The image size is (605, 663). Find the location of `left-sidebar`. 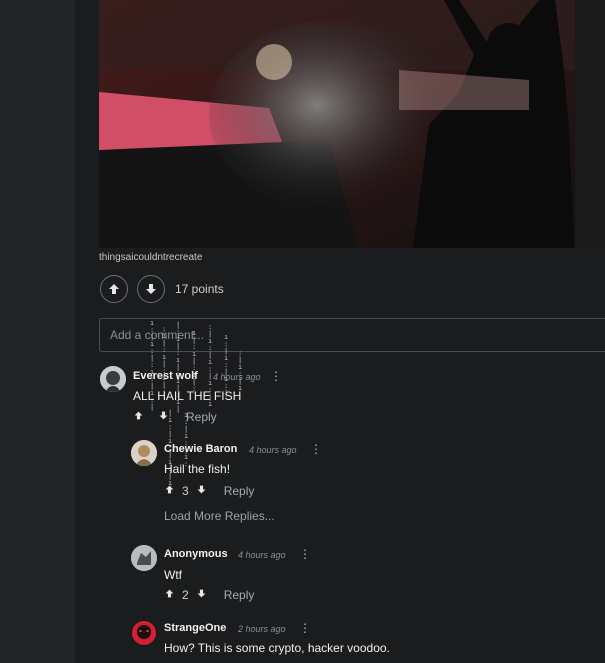

left-sidebar is located at coordinates (37, 331).